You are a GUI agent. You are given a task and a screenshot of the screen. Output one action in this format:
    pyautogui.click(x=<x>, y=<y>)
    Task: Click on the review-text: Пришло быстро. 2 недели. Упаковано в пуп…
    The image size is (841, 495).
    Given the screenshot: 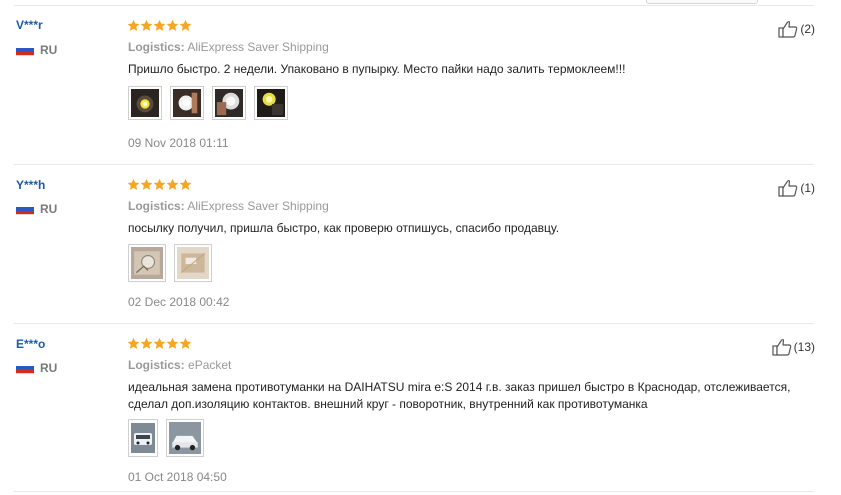 What is the action you would take?
    pyautogui.click(x=377, y=69)
    